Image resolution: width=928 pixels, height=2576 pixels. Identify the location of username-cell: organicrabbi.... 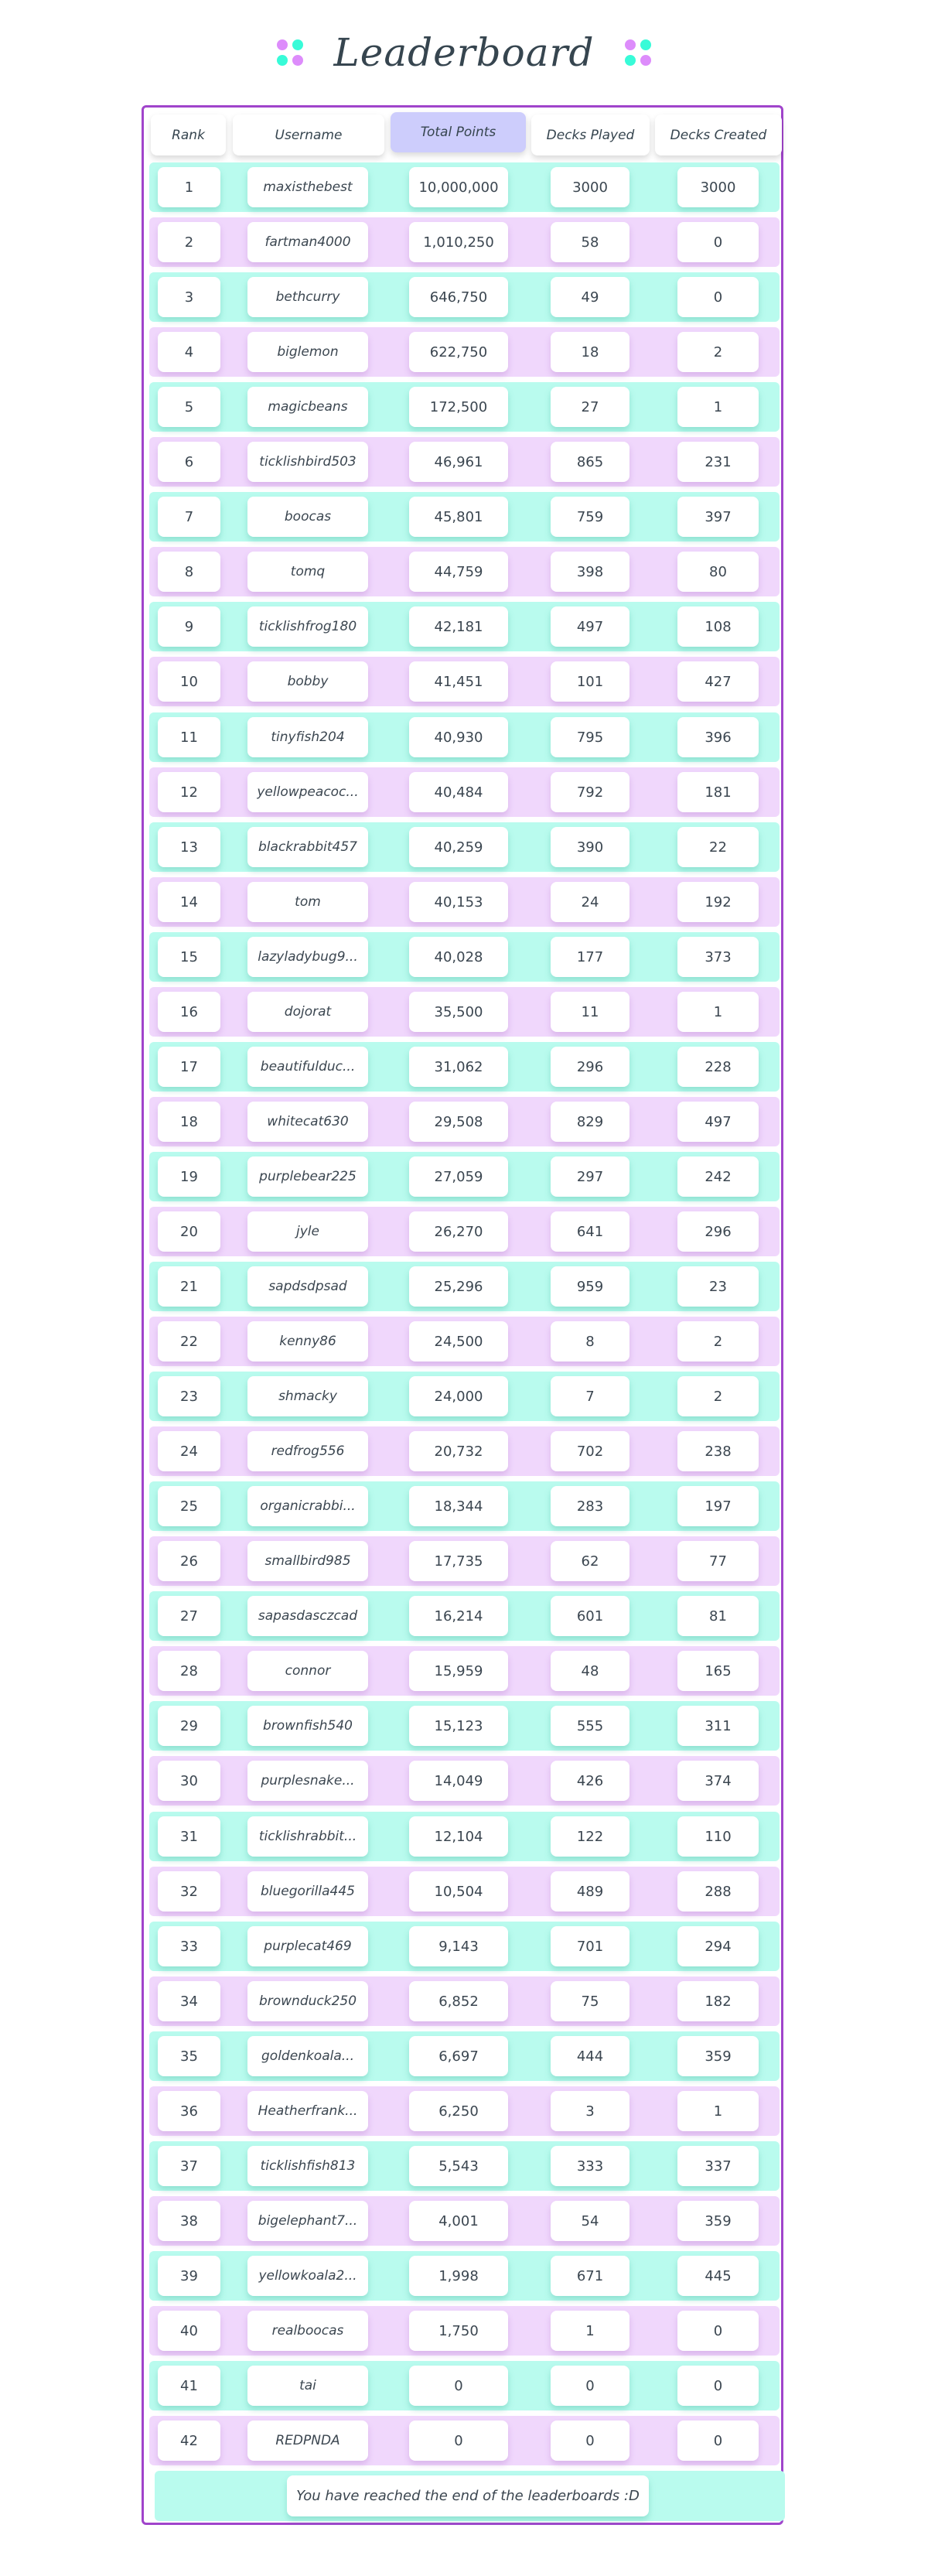
(307, 1506).